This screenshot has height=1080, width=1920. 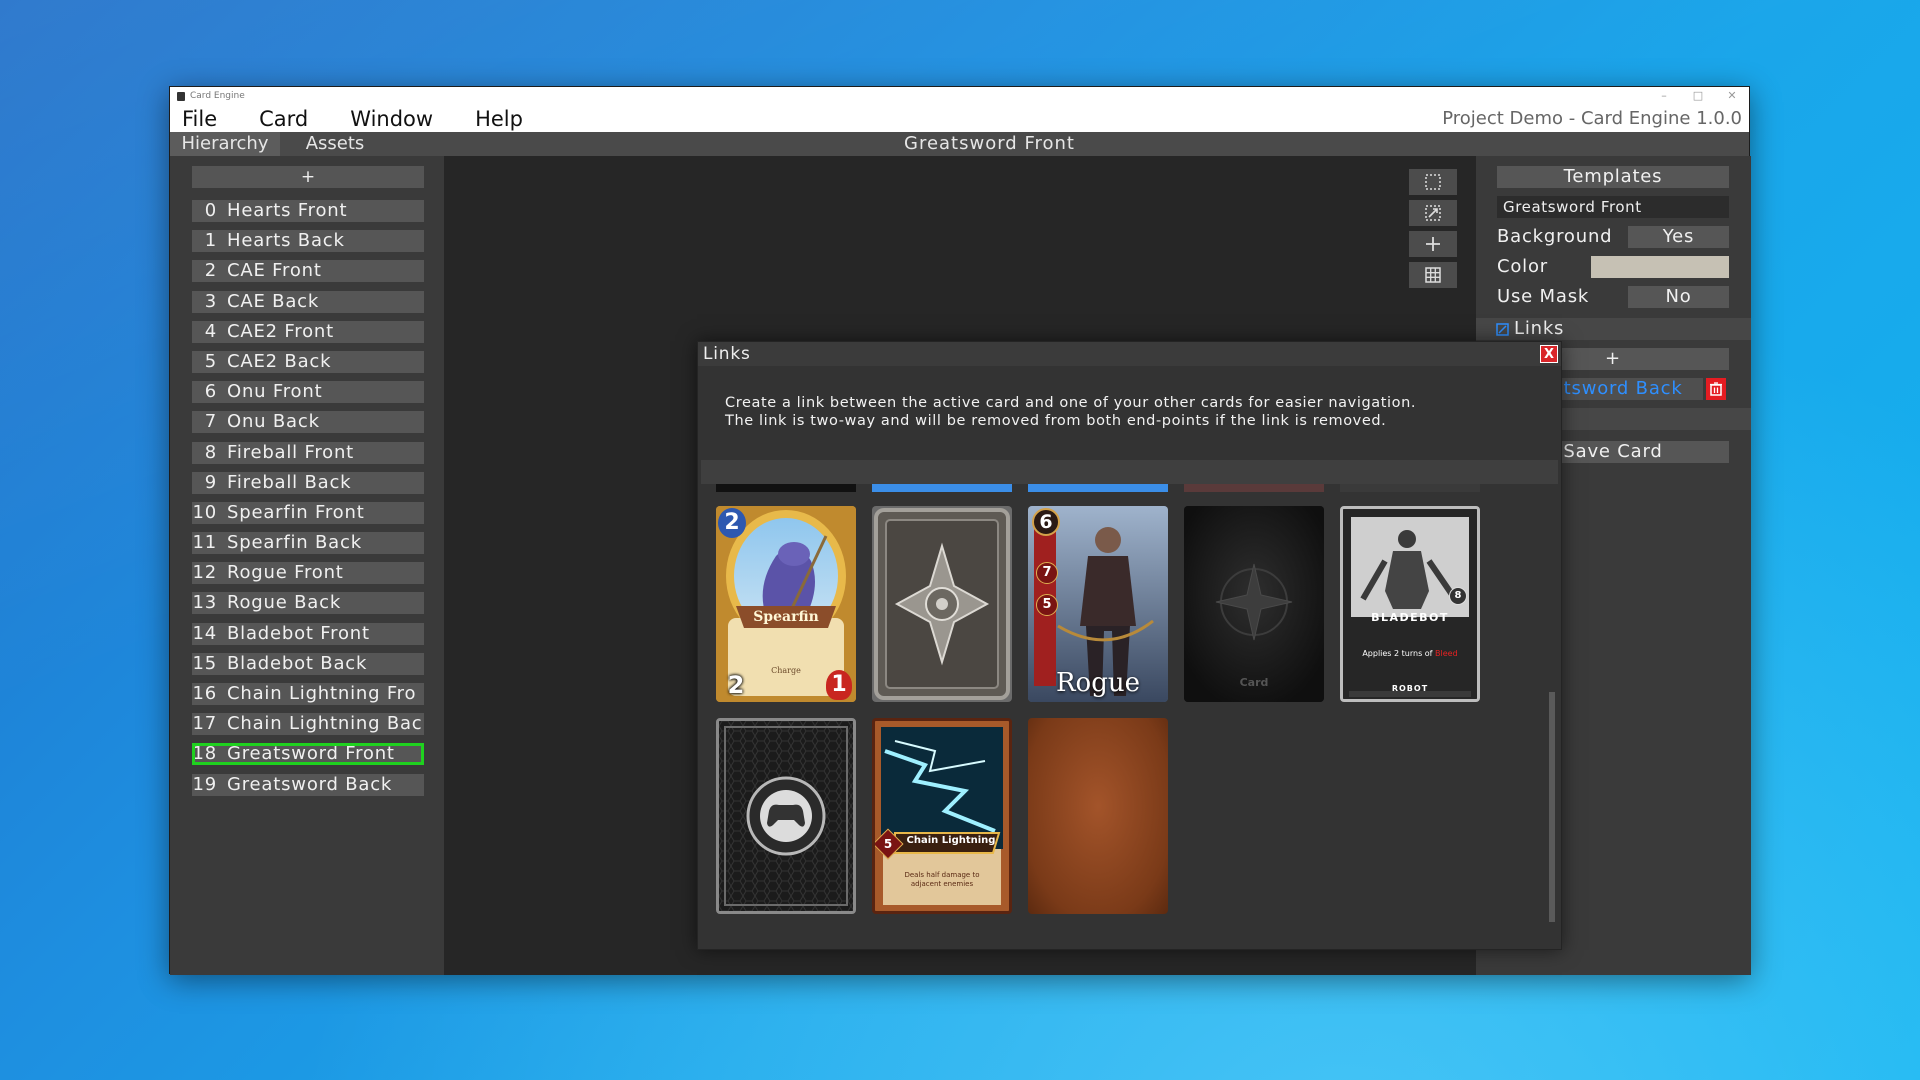 I want to click on hierarchy-item: 17 Chain Lightning Bac, so click(x=308, y=724).